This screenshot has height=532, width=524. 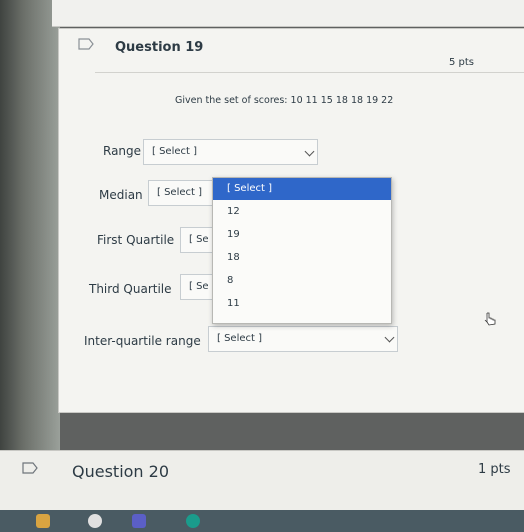 What do you see at coordinates (121, 471) in the screenshot?
I see `next-question-title: Question 20` at bounding box center [121, 471].